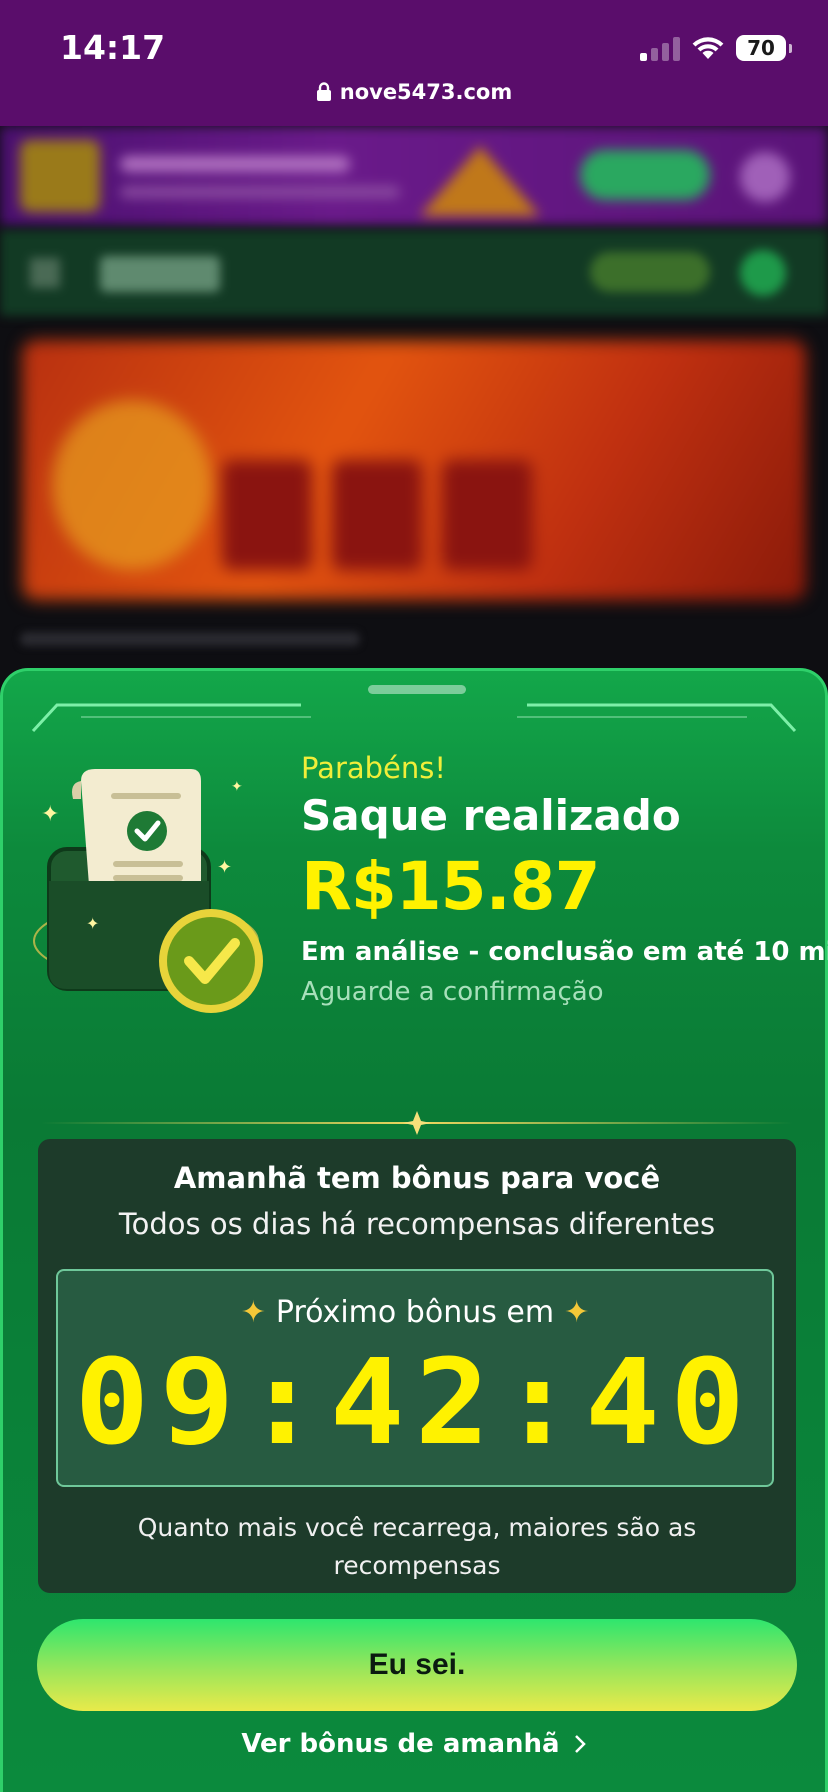  Describe the element at coordinates (148, 891) in the screenshot. I see `wallet-receipt-check-icon: ✦ ✦ ✦ ✦` at that location.